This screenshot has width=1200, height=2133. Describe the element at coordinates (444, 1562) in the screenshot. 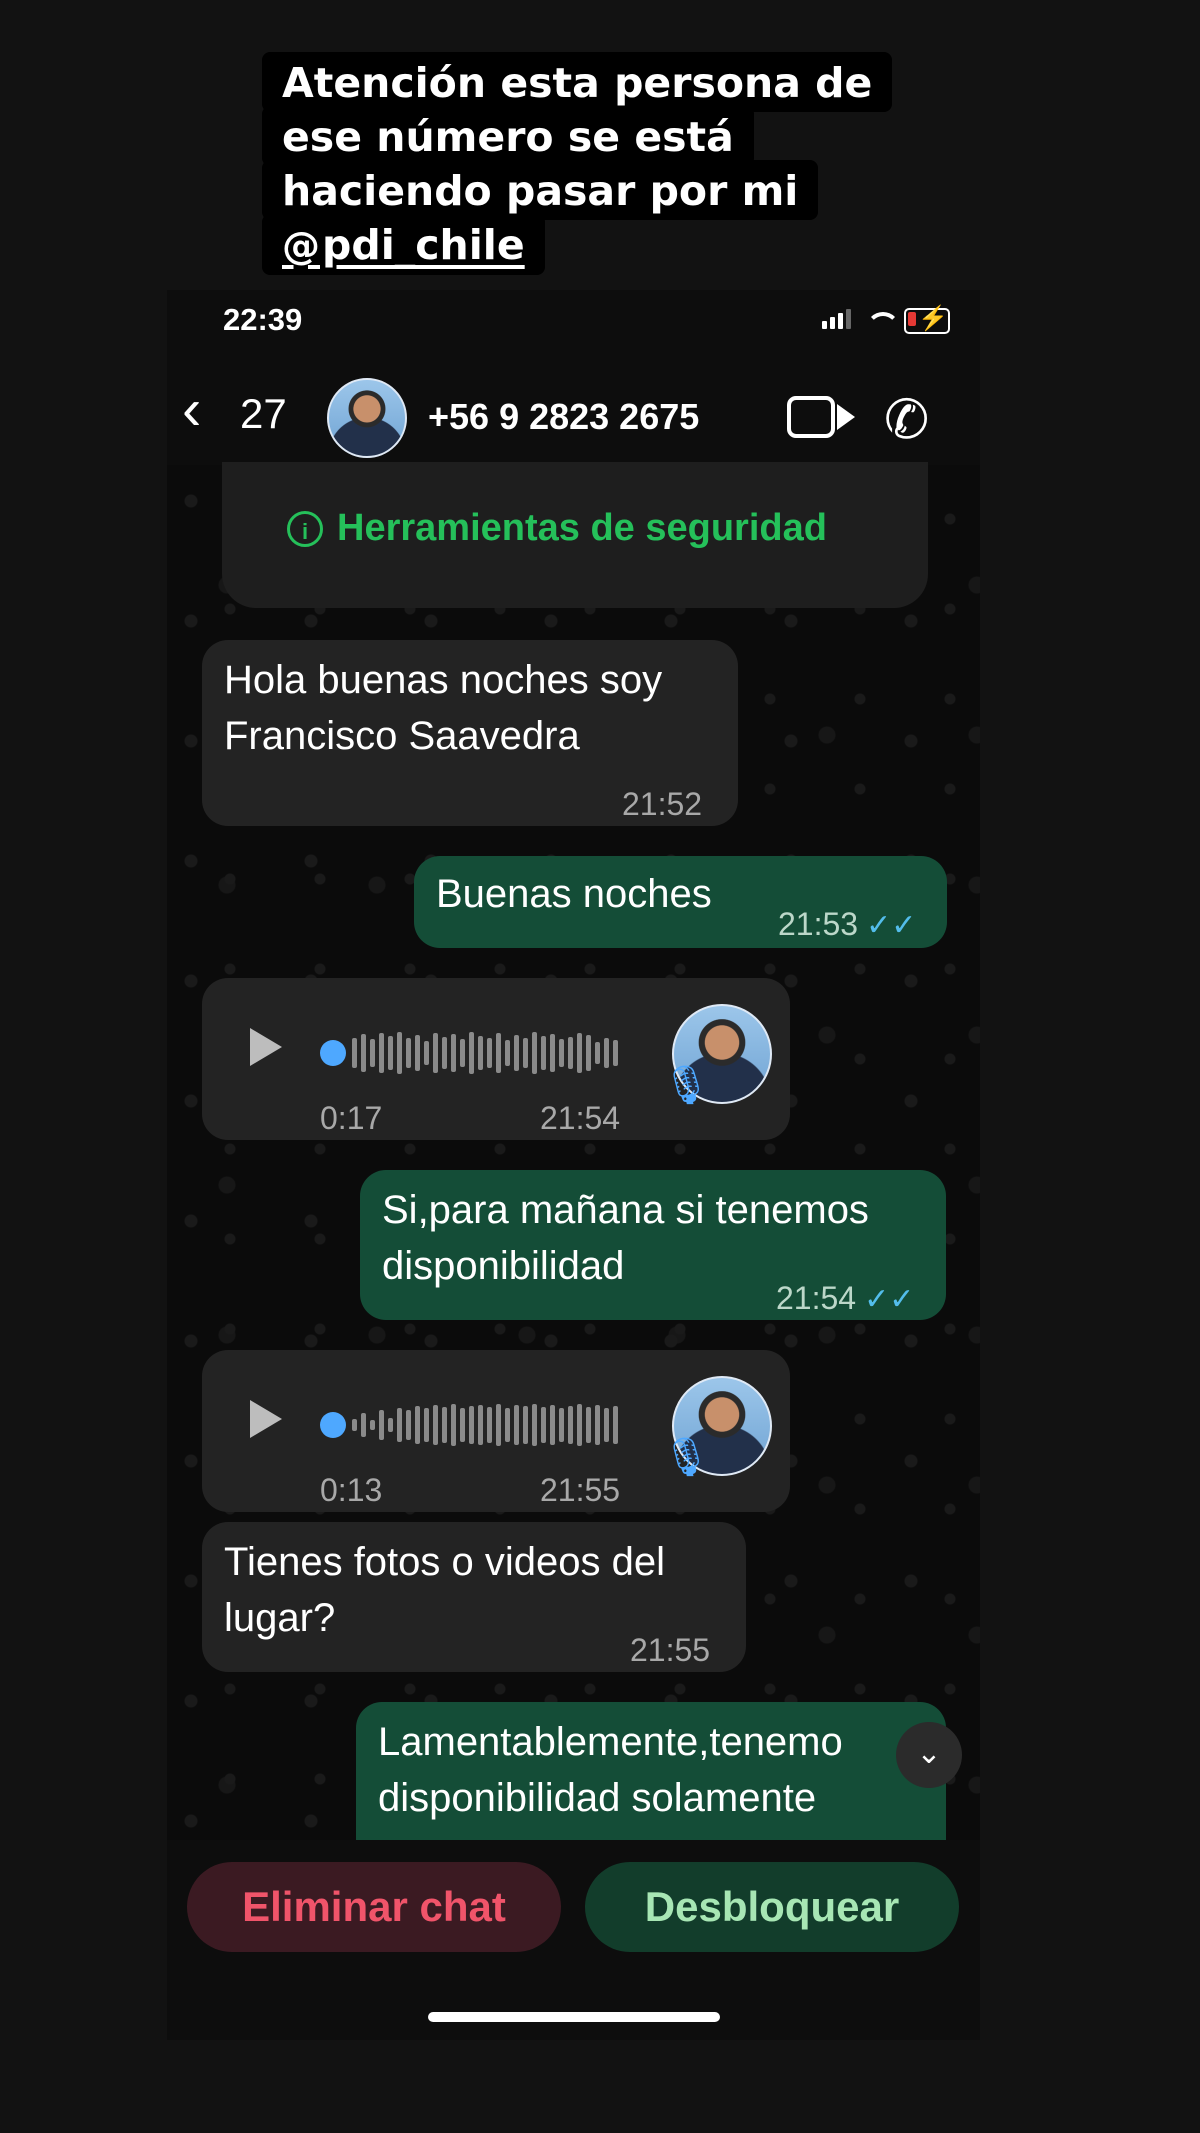

I see `message-line: Tienes fotos o videos del` at that location.